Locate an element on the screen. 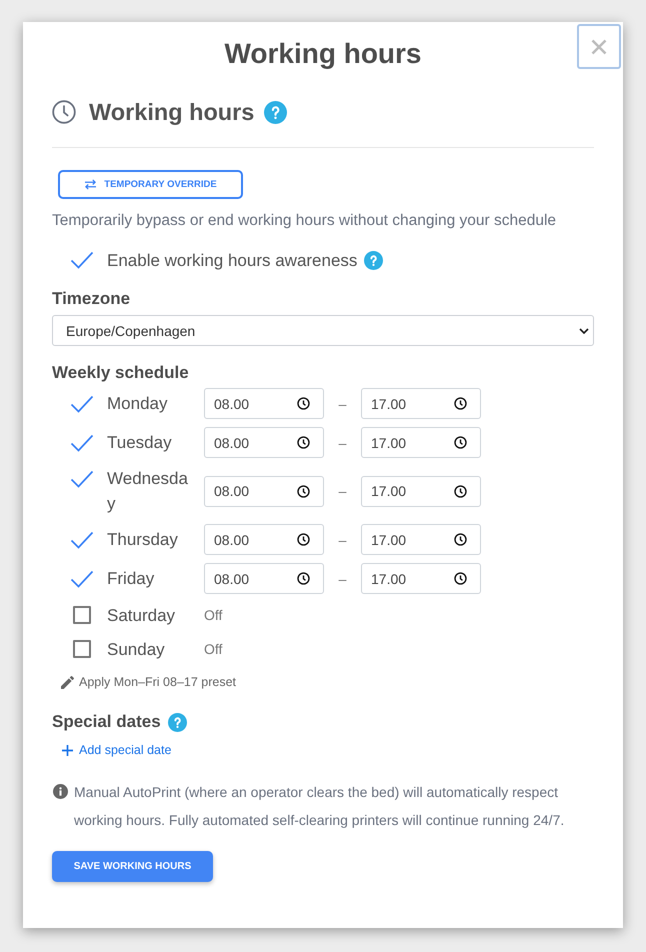 The height and width of the screenshot is (952, 646). preset-link: Apply Mon–Fri 08–17 preset is located at coordinates (148, 682).